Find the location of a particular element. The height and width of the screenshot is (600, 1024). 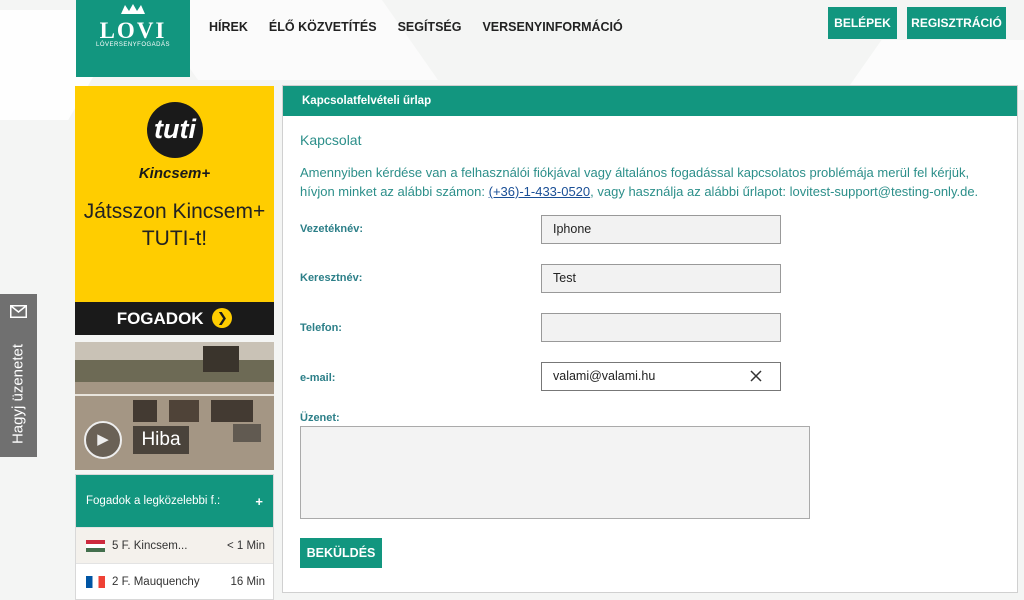

firstname-input: Test is located at coordinates (661, 278).